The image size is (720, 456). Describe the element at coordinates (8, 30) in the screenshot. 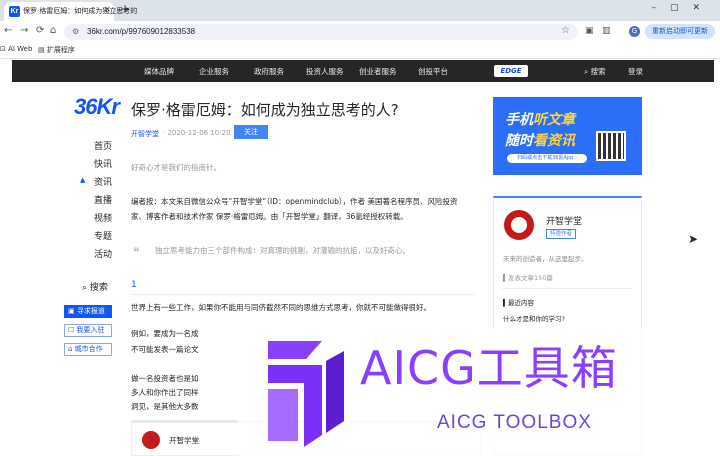

I see `back-icon: ←` at that location.